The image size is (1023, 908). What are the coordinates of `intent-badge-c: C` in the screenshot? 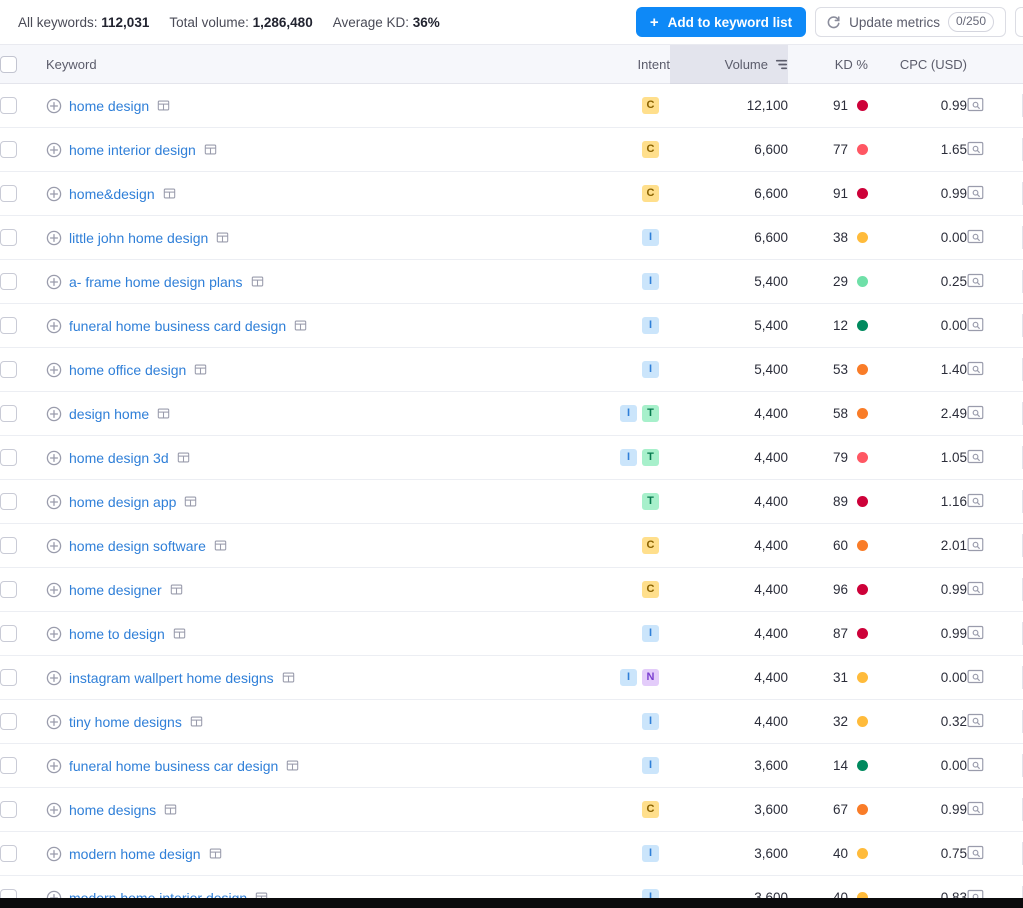 It's located at (650, 545).